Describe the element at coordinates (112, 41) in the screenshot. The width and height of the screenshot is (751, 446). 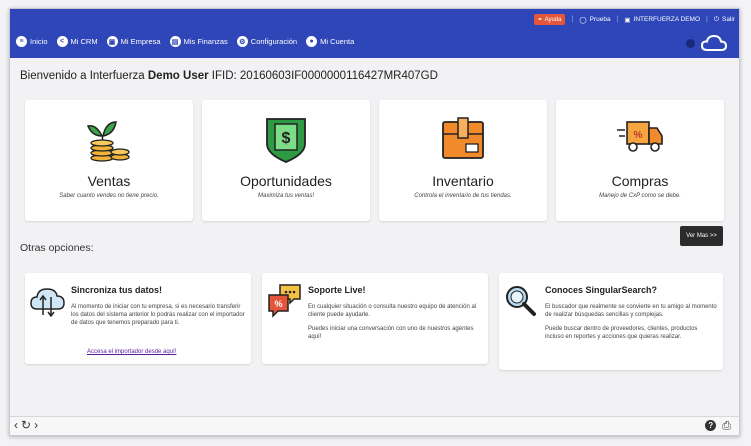
I see `office-icon: ▣` at that location.